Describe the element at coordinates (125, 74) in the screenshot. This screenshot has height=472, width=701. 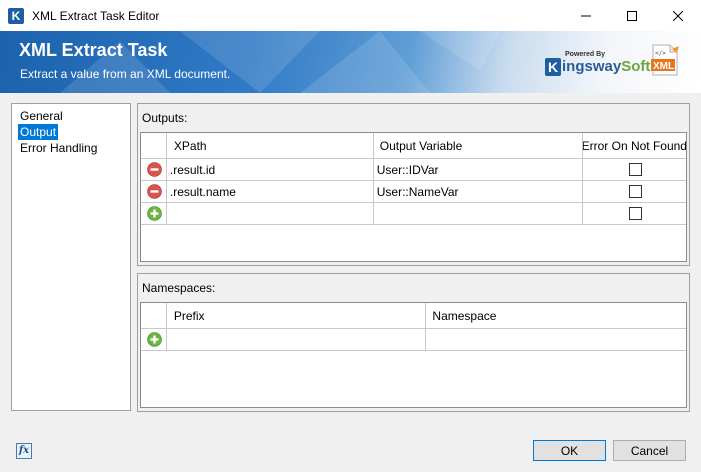
I see `banner-subtitle: Extract a value from an XML document.` at that location.